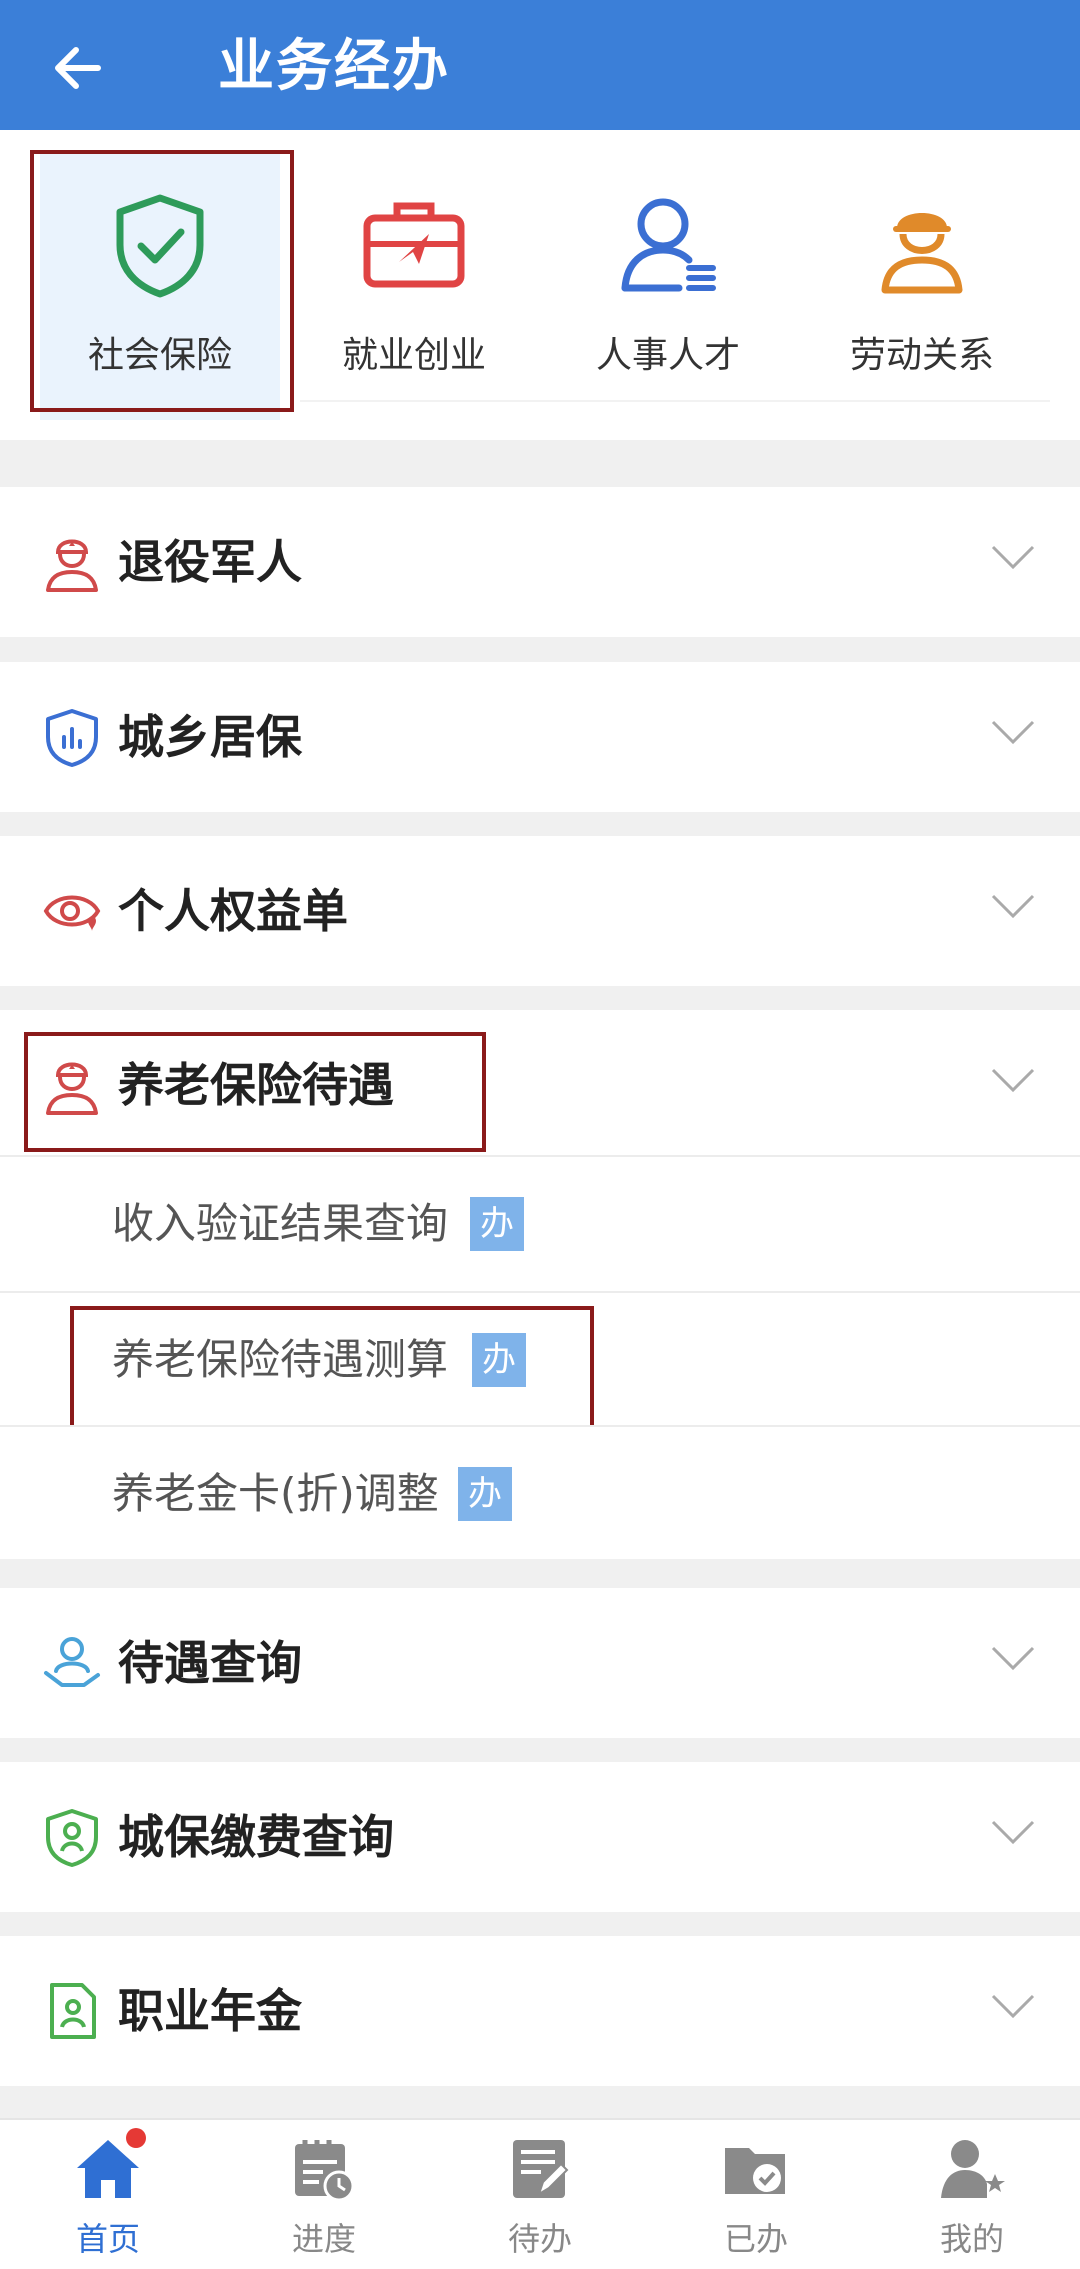 Image resolution: width=1080 pixels, height=2269 pixels. Describe the element at coordinates (539, 2239) in the screenshot. I see `nav-label: 待办` at that location.